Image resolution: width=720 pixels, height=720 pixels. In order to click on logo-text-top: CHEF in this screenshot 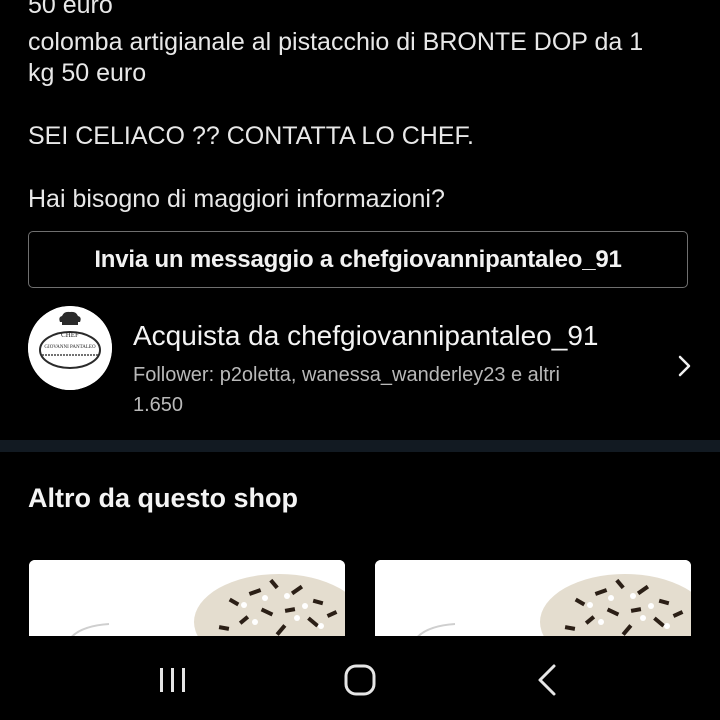, I will do `click(70, 335)`.